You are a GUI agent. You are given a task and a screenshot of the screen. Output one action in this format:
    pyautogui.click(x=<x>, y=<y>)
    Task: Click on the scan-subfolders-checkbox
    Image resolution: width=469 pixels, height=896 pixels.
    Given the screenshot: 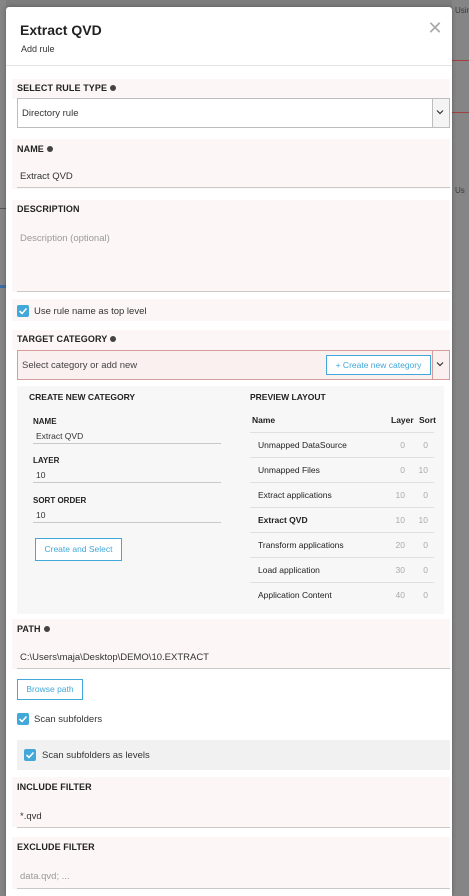 What is the action you would take?
    pyautogui.click(x=23, y=719)
    